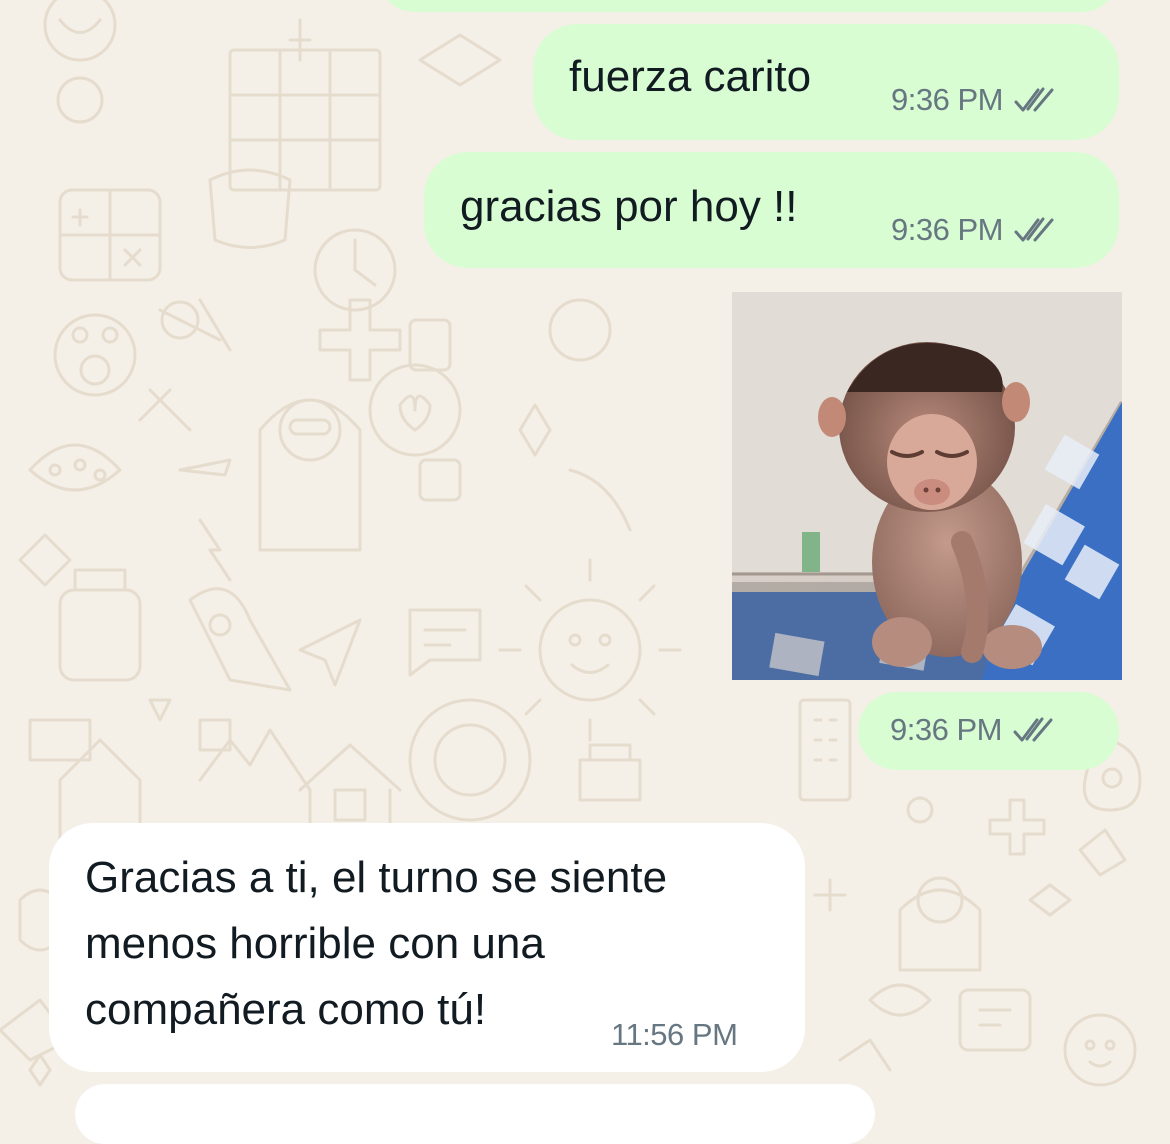 Image resolution: width=1170 pixels, height=1144 pixels. I want to click on outgoing-message-bubble: gracias por hoy !! 9:36 PM, so click(771, 210).